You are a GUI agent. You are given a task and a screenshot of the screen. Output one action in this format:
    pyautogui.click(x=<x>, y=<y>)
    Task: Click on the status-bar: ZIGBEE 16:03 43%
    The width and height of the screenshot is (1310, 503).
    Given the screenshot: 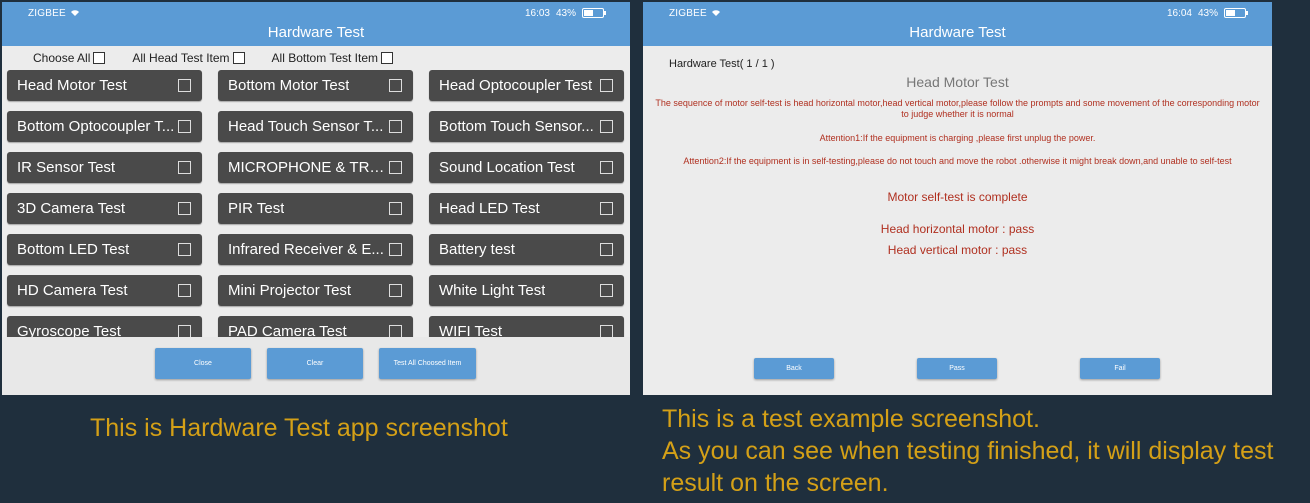 What is the action you would take?
    pyautogui.click(x=316, y=13)
    